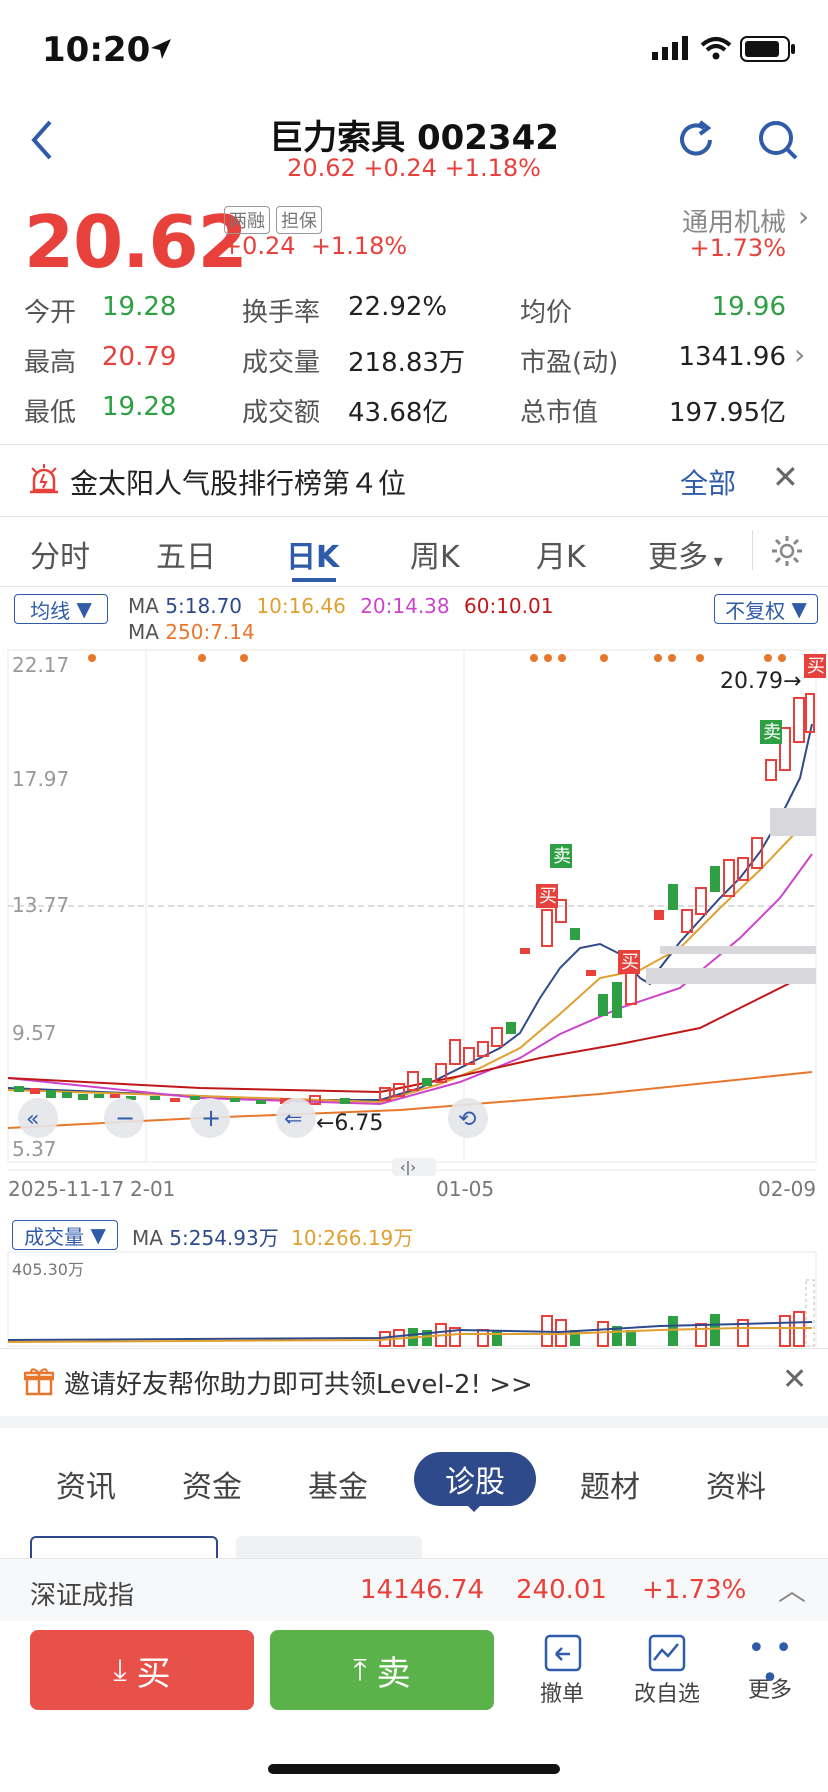 The height and width of the screenshot is (1792, 828). I want to click on x-tick-label: 02-09, so click(787, 1189).